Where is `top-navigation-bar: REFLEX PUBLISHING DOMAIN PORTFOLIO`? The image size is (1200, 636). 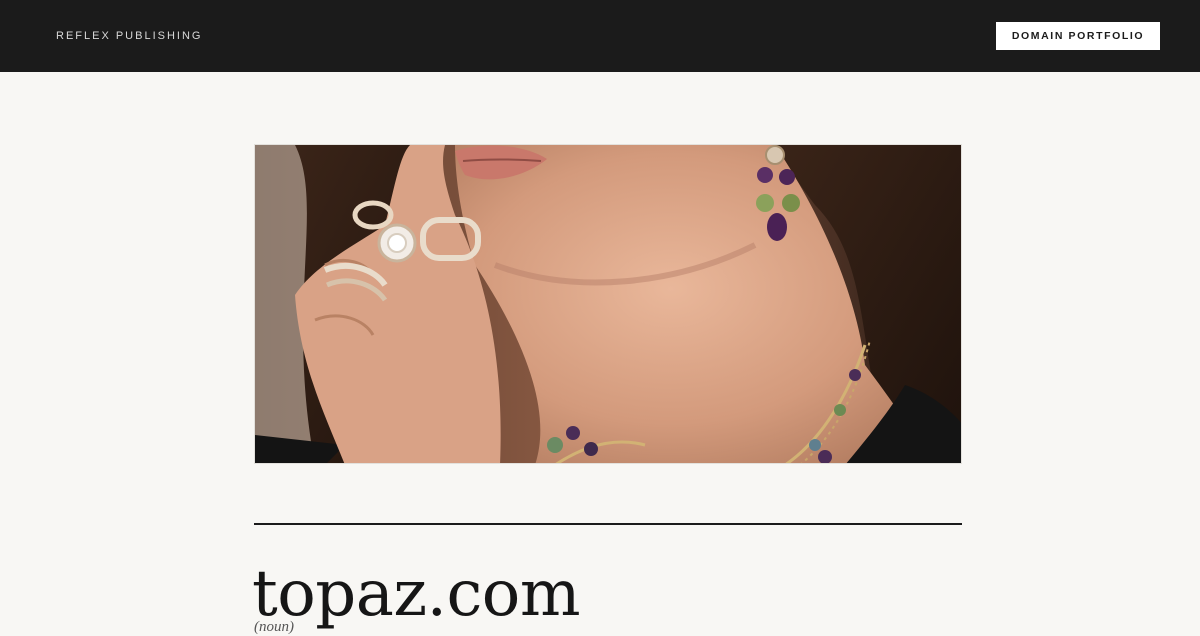 top-navigation-bar: REFLEX PUBLISHING DOMAIN PORTFOLIO is located at coordinates (600, 36).